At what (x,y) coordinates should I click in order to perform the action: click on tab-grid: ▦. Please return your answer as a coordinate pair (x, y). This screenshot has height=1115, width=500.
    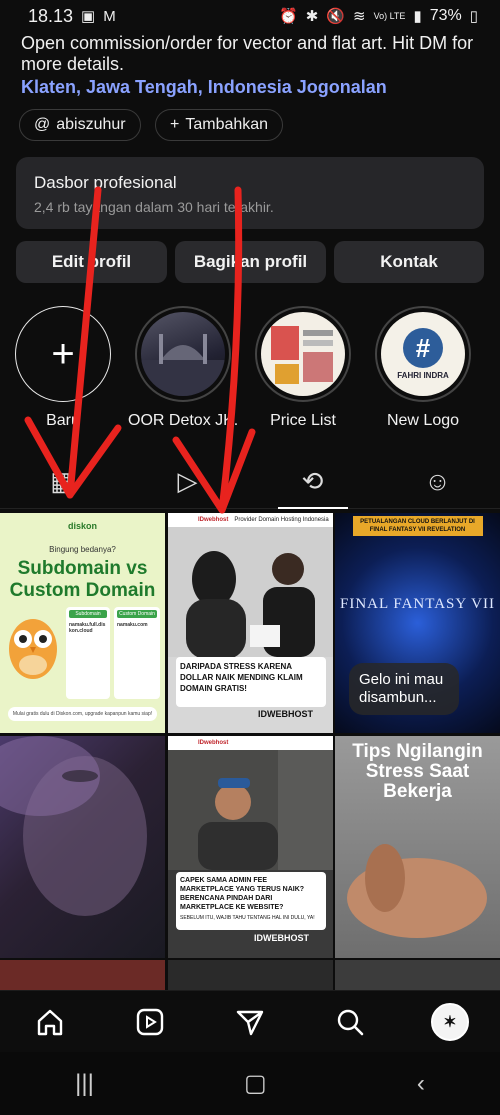
    Looking at the image, I should click on (62, 481).